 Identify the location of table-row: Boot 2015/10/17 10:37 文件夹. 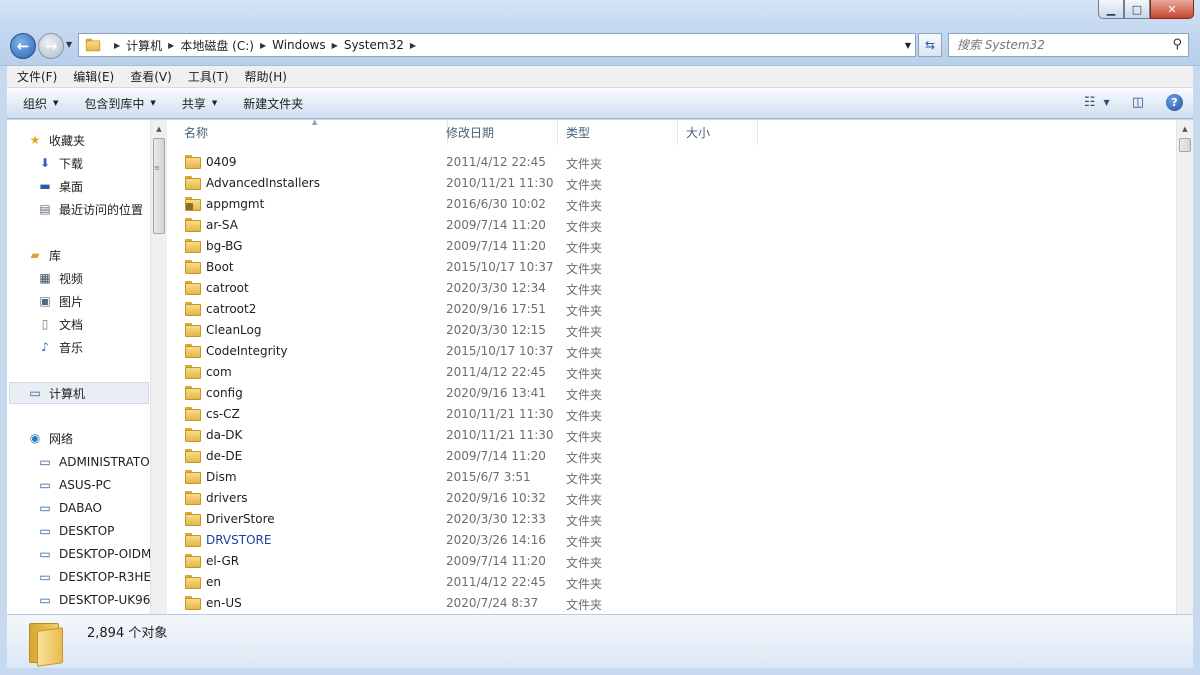
(668, 267).